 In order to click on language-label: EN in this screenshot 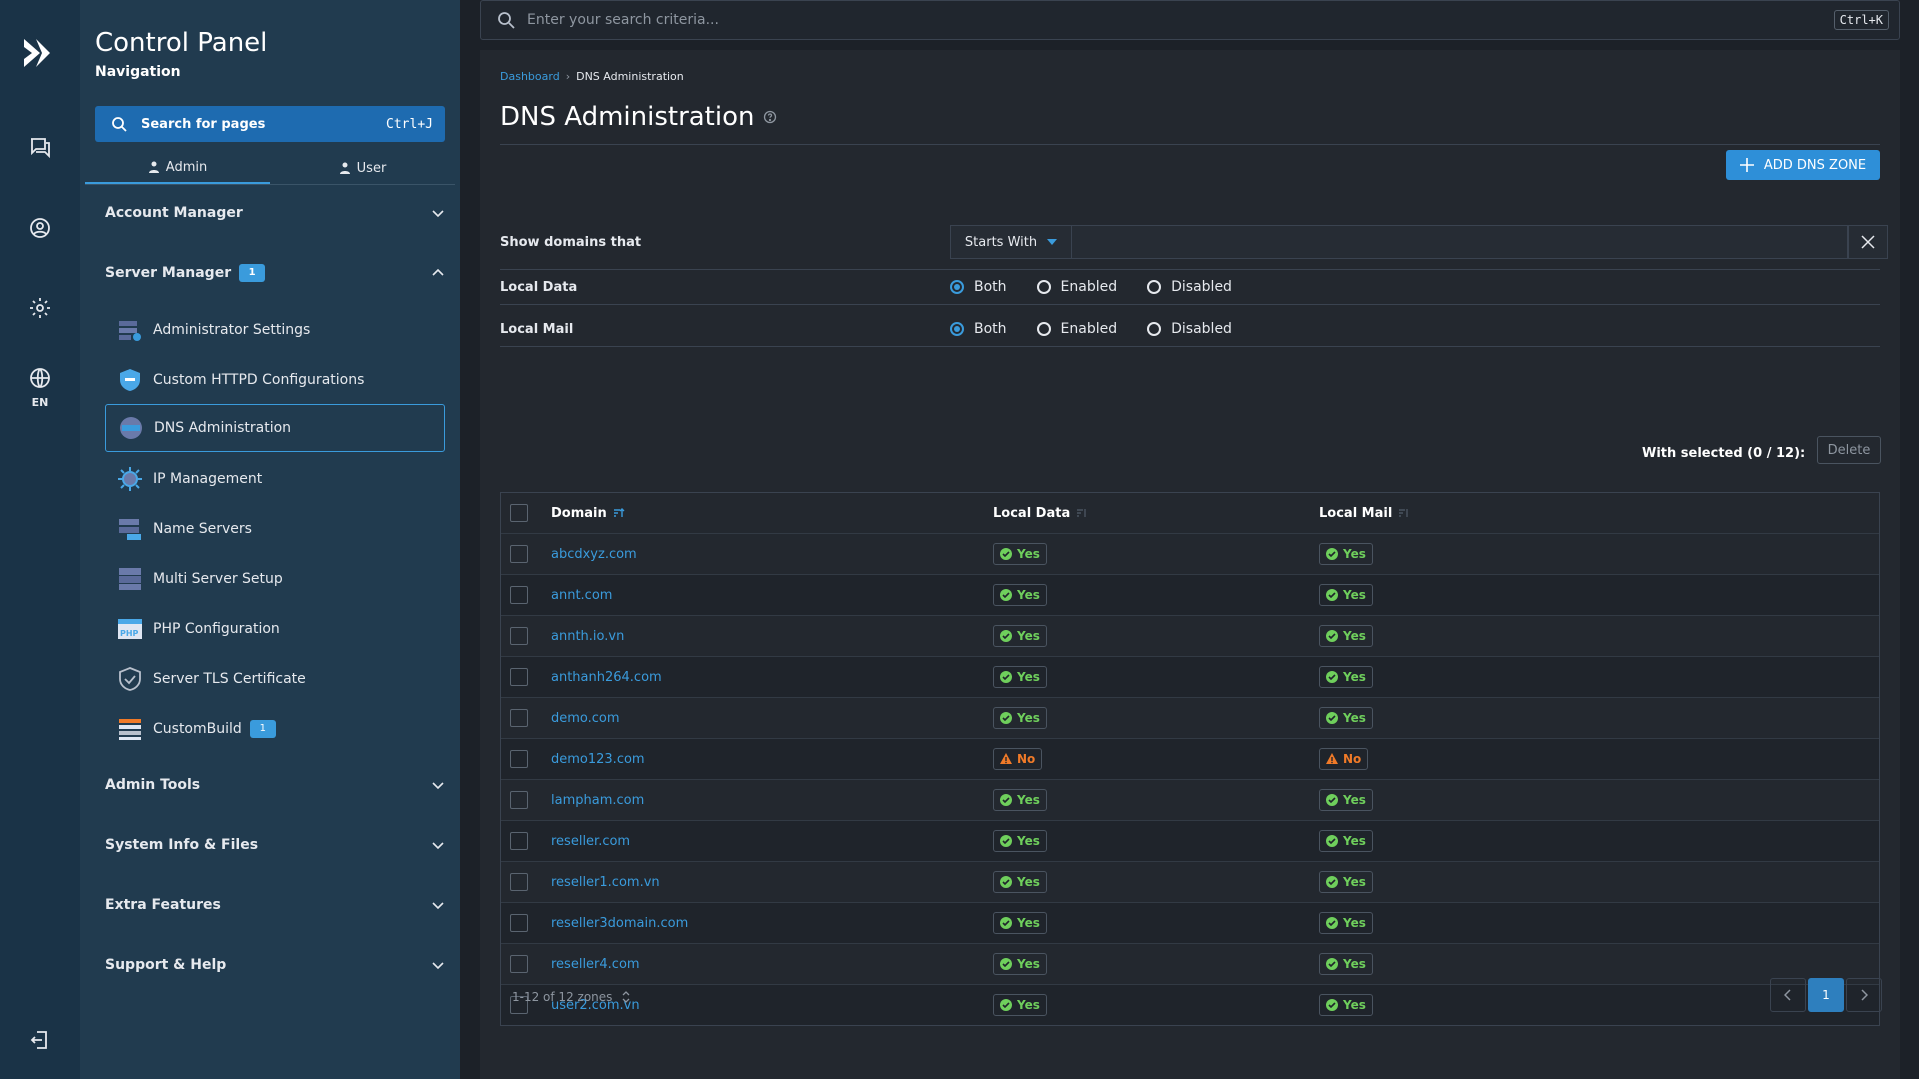, I will do `click(40, 402)`.